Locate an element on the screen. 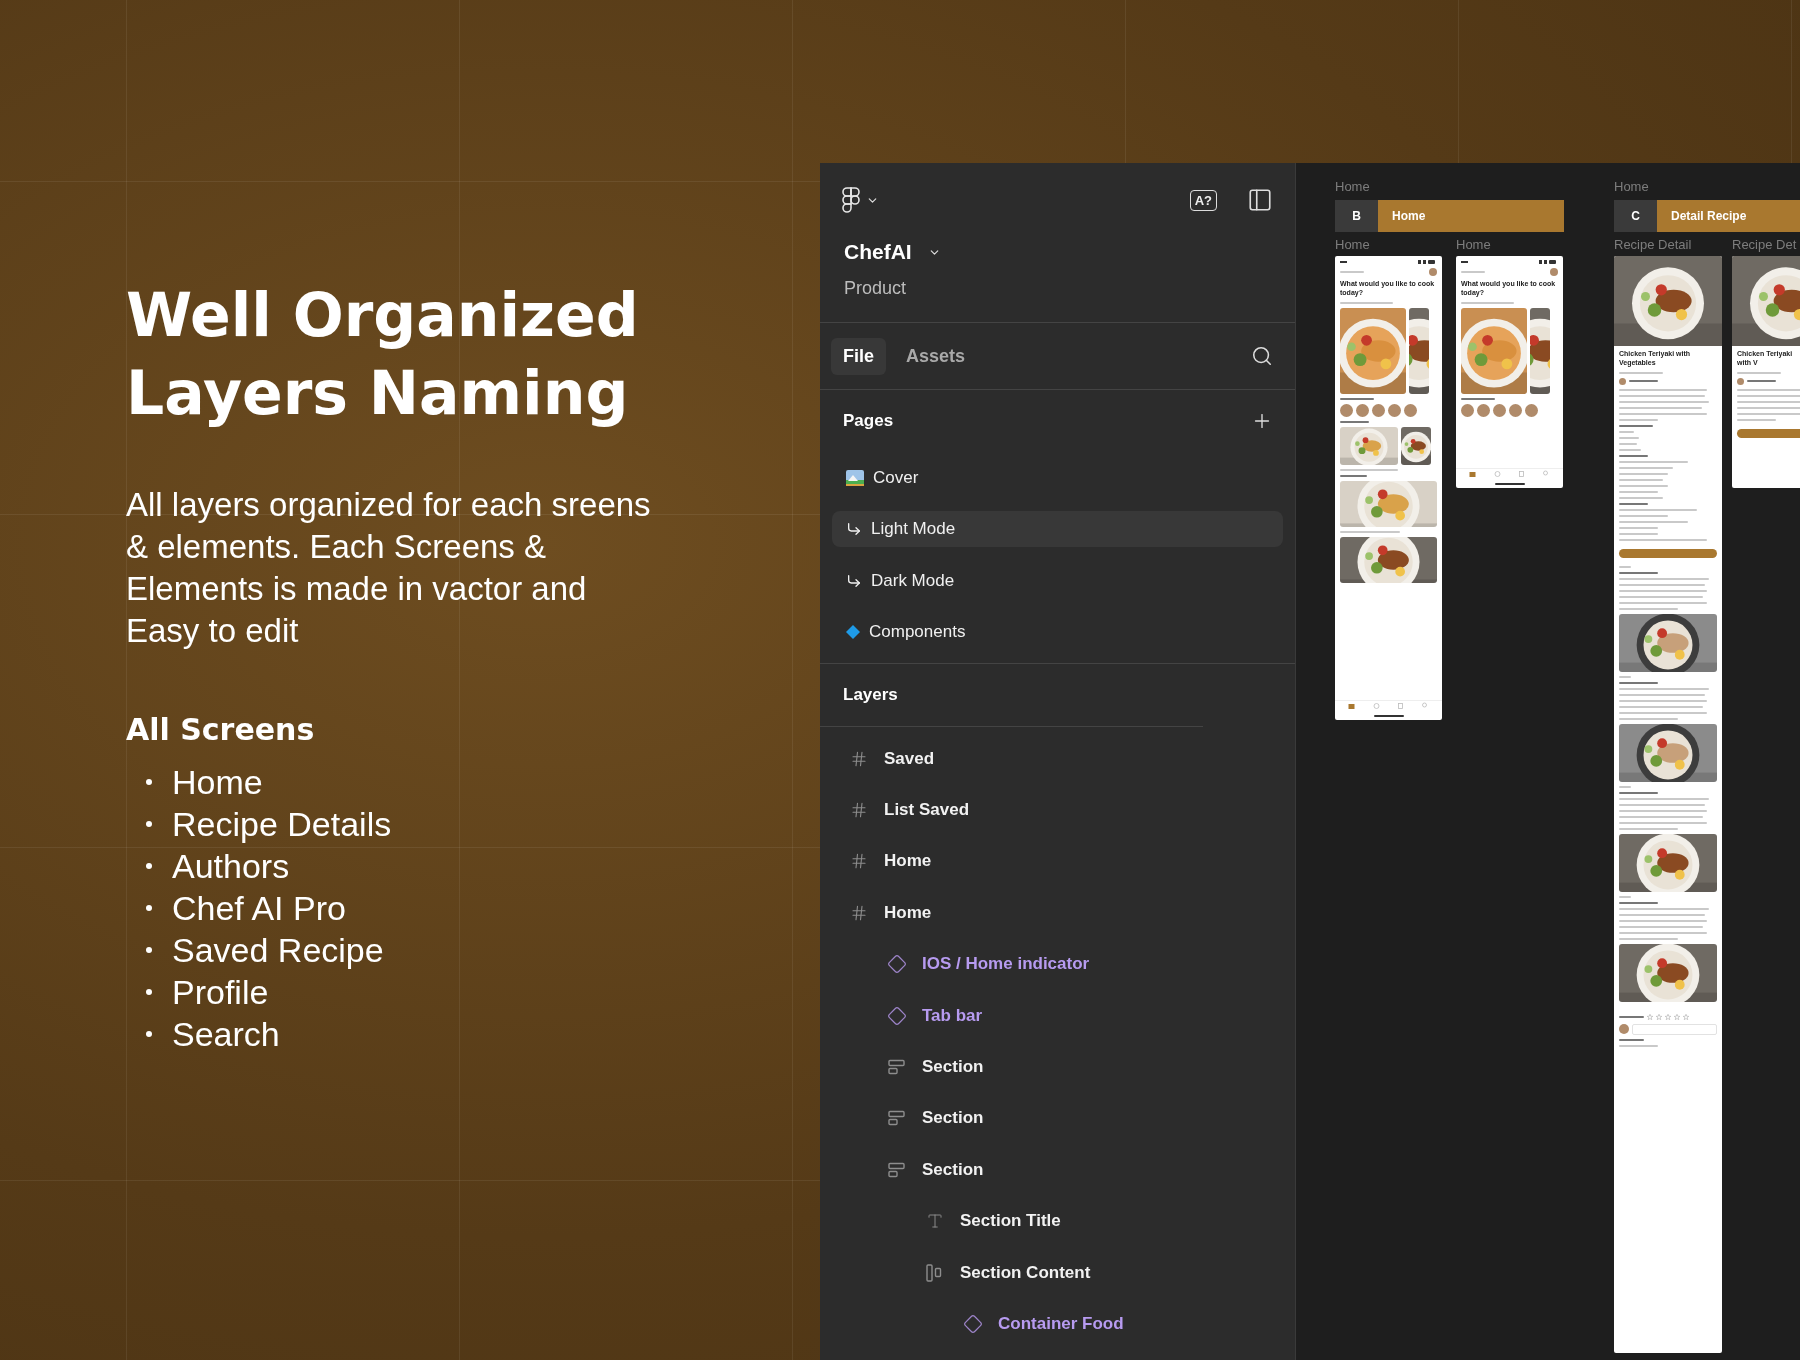 The width and height of the screenshot is (1800, 1360). landscape-icon is located at coordinates (855, 477).